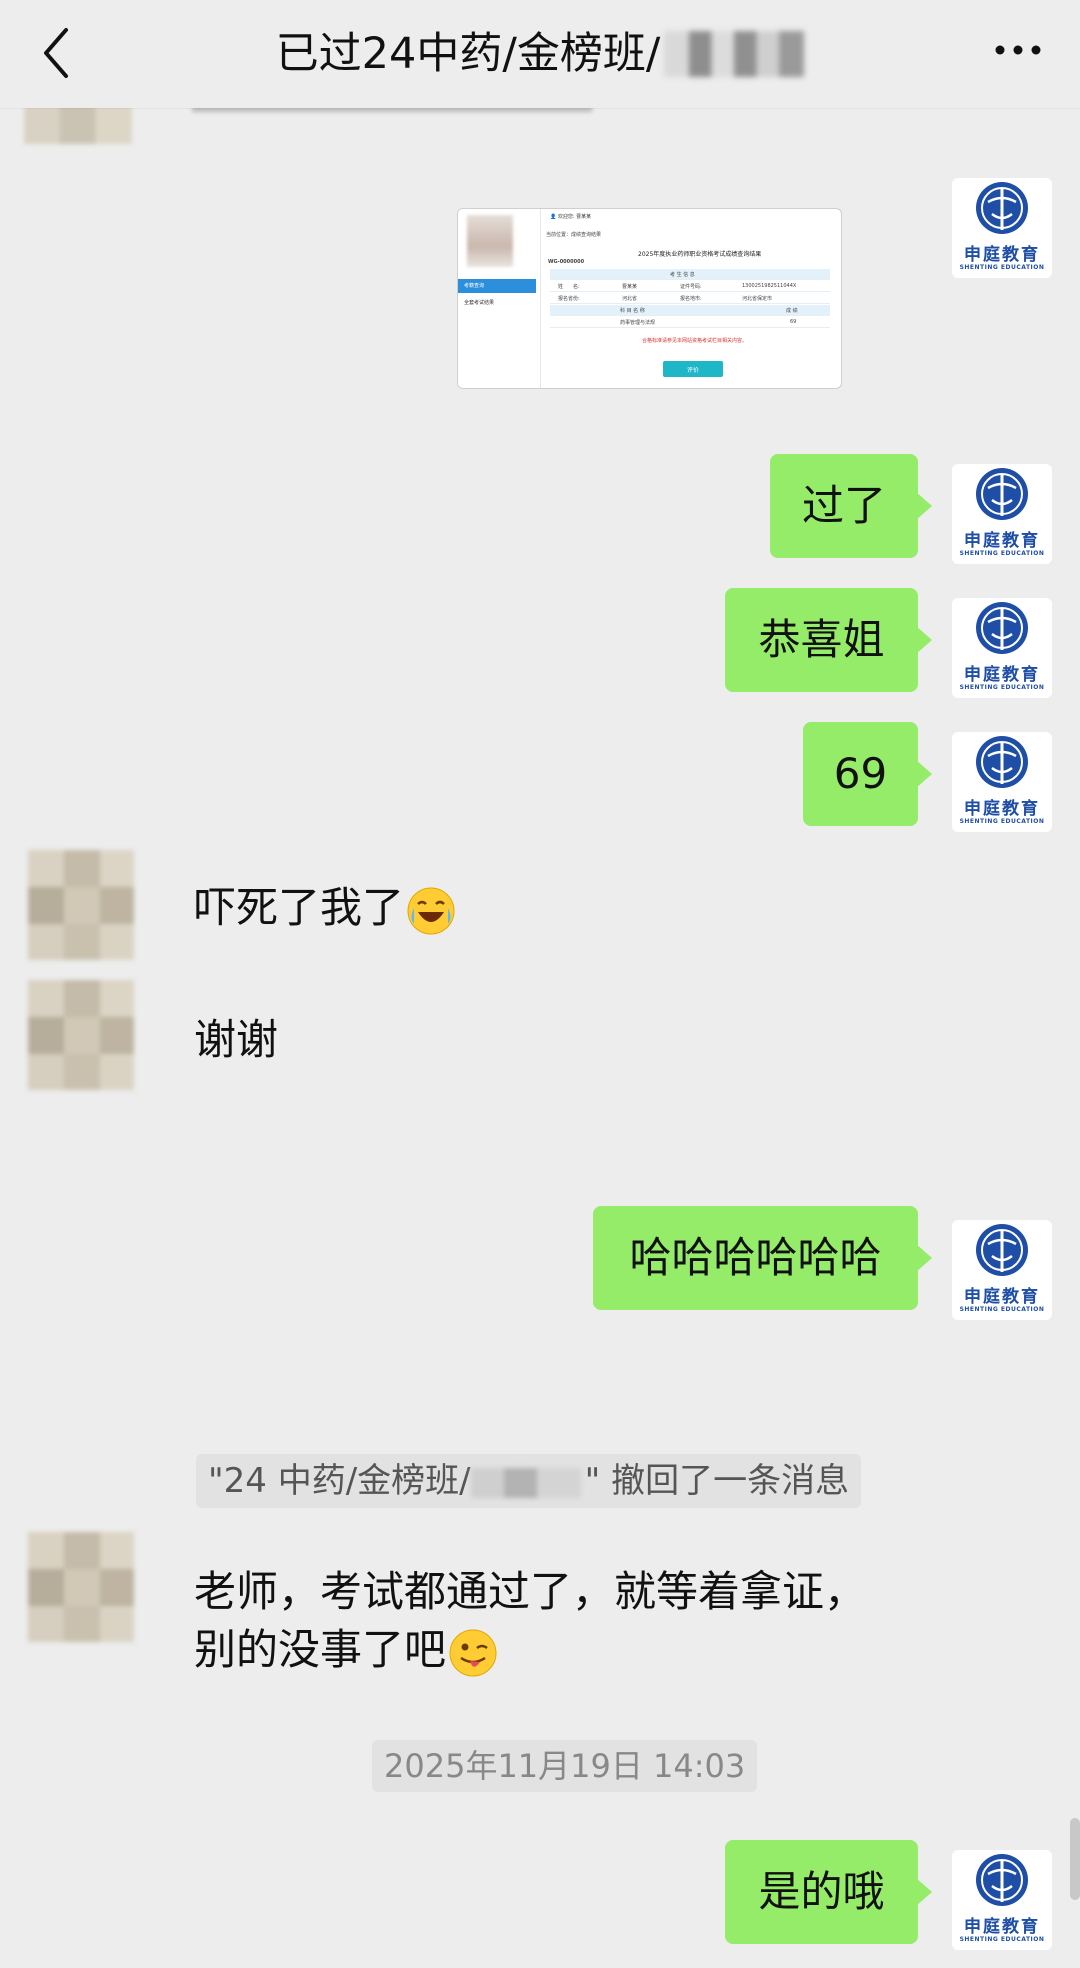  Describe the element at coordinates (530, 1621) in the screenshot. I see `message-text: 老师，考试都通过了，就等着拿证， 别的没事了吧` at that location.